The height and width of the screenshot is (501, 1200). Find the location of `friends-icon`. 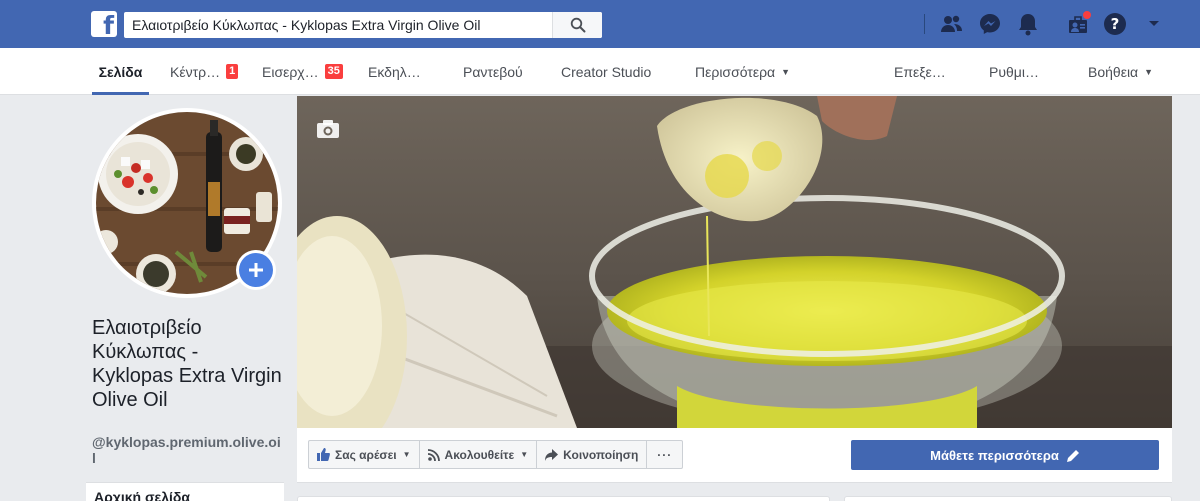

friends-icon is located at coordinates (951, 23).